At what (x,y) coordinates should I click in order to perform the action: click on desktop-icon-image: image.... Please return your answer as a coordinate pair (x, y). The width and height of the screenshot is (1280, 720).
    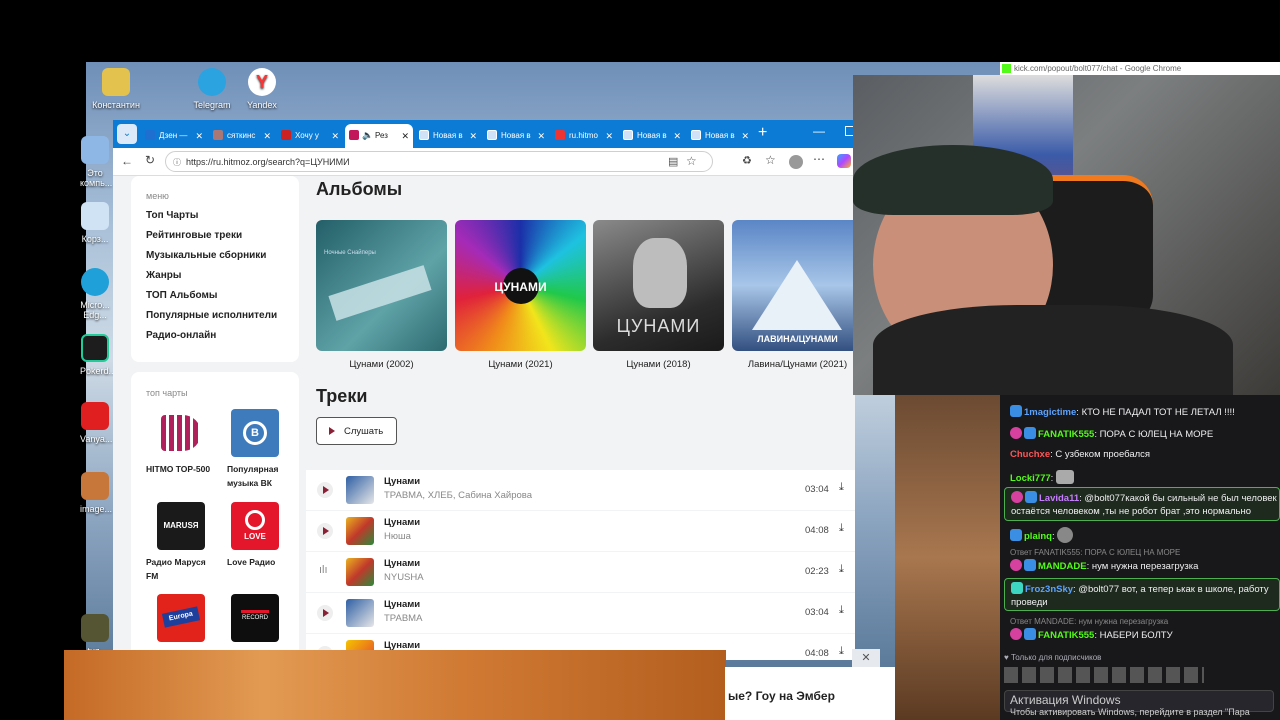
    Looking at the image, I should click on (96, 493).